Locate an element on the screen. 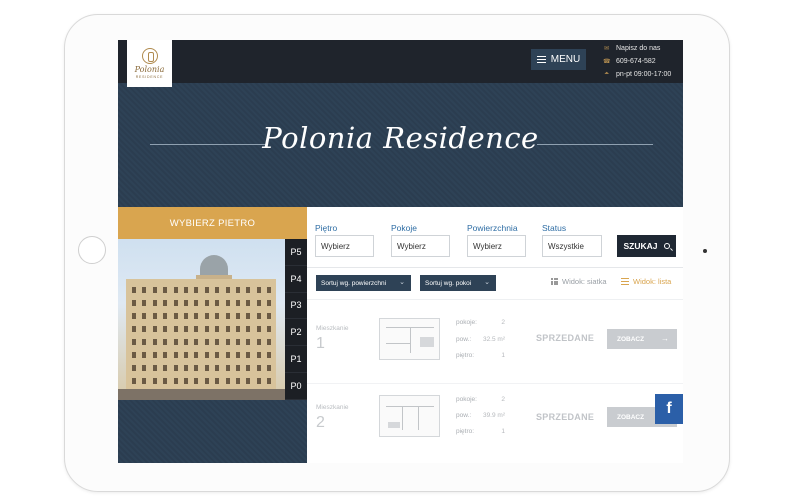 The image size is (800, 500). filter-area-select: Wybierz is located at coordinates (496, 246).